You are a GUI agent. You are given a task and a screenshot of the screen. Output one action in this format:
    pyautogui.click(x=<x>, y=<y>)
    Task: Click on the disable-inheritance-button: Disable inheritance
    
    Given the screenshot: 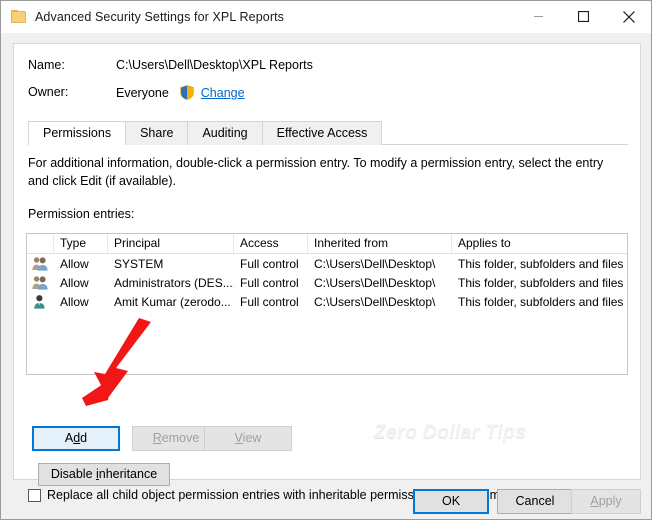 What is the action you would take?
    pyautogui.click(x=104, y=474)
    